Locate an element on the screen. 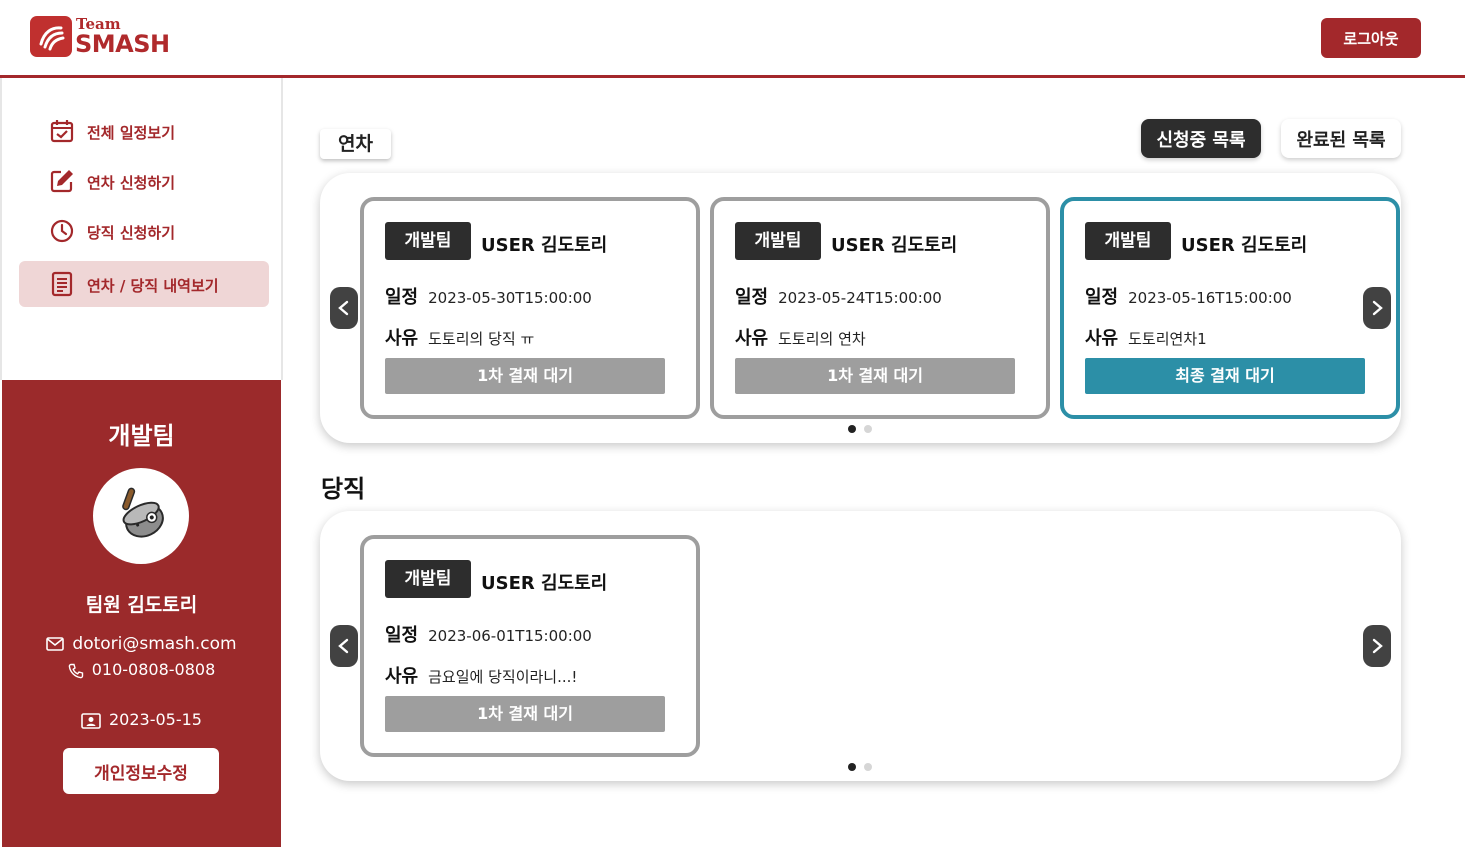 The width and height of the screenshot is (1465, 847). profile-phone-row: 010-0808-0808 is located at coordinates (141, 669).